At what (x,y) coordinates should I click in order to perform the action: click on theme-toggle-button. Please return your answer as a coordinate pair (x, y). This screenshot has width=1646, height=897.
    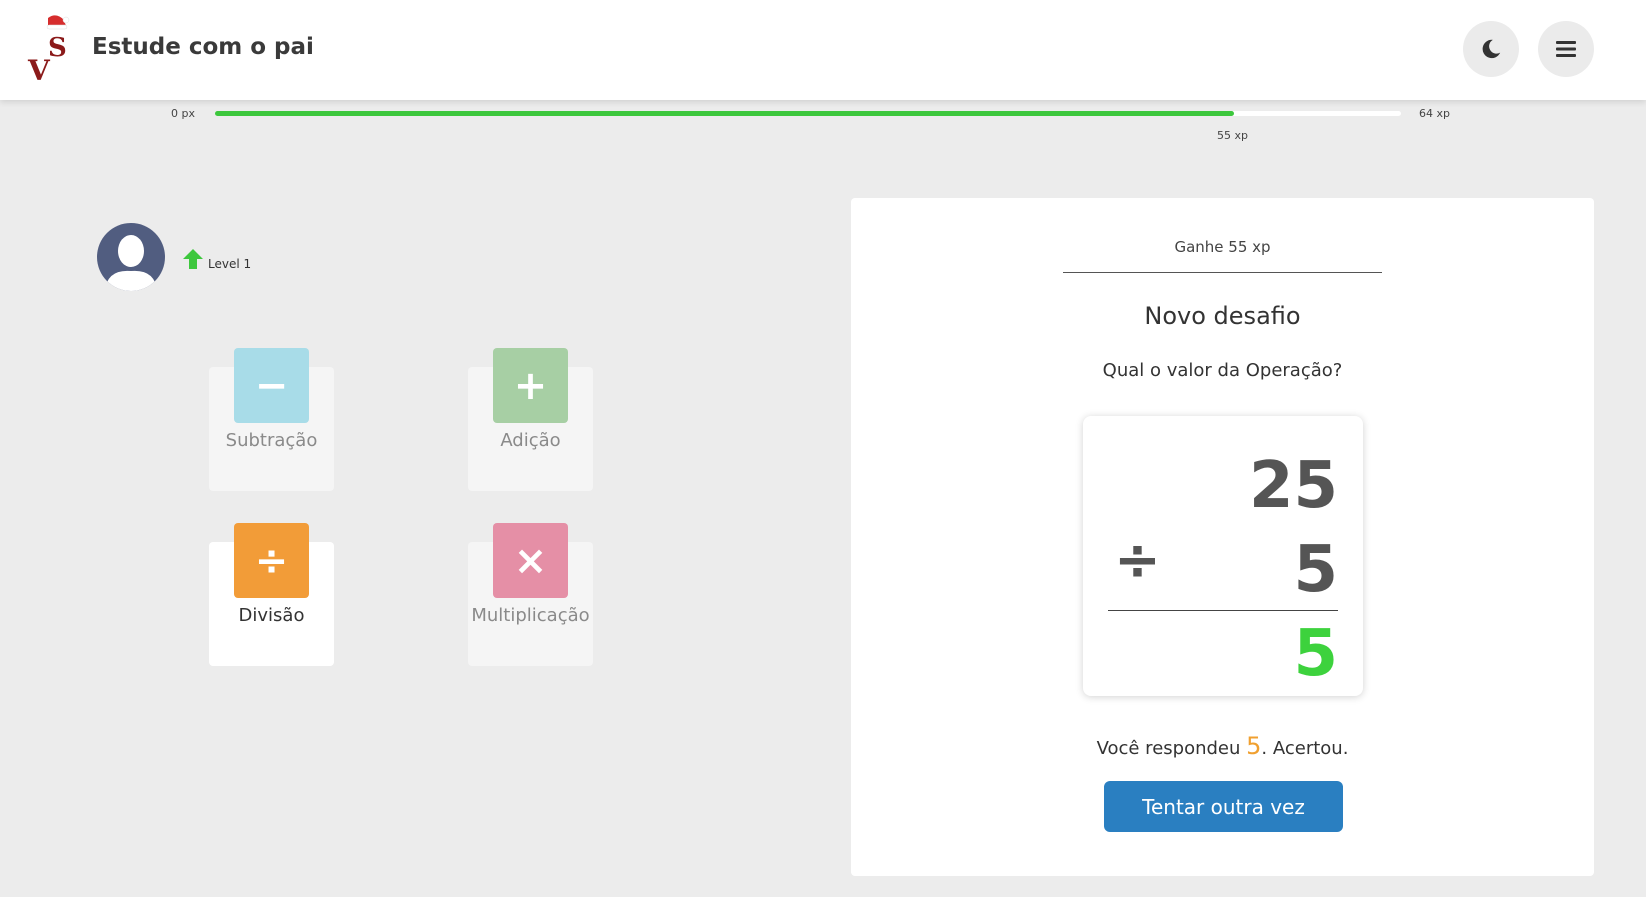
    Looking at the image, I should click on (1491, 49).